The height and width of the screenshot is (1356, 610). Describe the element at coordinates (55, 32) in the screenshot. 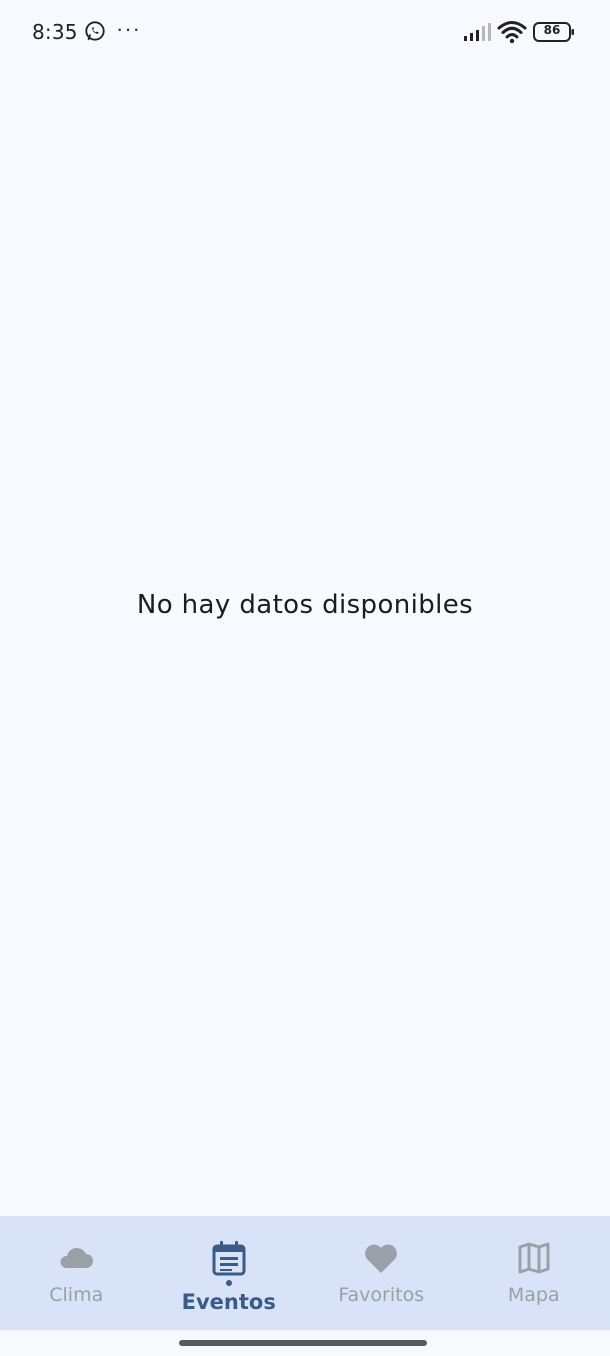

I see `status-time: 8:35` at that location.